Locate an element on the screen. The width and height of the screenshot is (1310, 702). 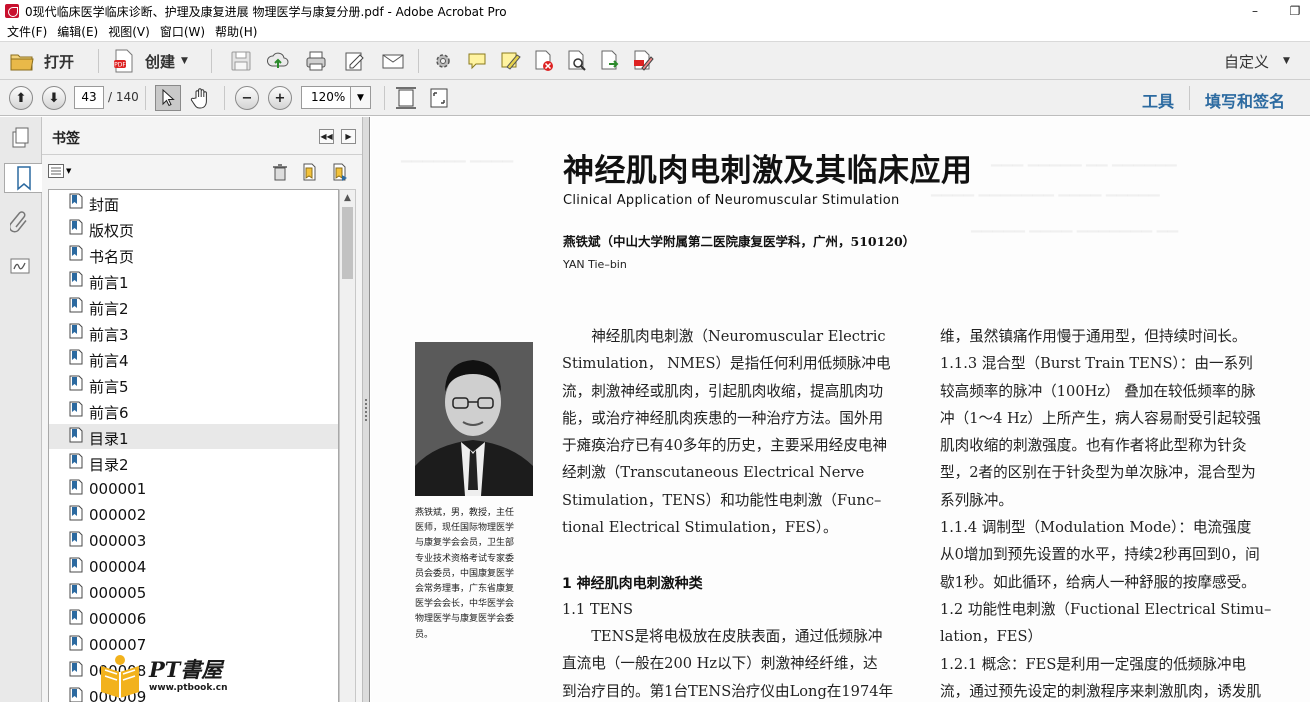
bookmark-item: 000004 is located at coordinates (193, 566).